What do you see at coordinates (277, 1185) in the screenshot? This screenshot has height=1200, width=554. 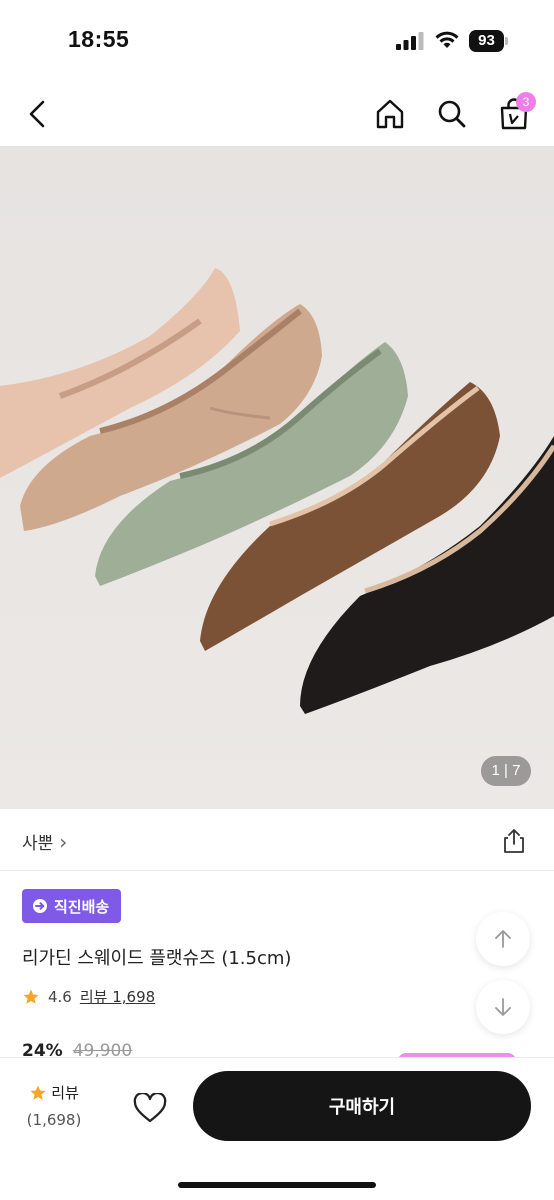 I see `home-indicator` at bounding box center [277, 1185].